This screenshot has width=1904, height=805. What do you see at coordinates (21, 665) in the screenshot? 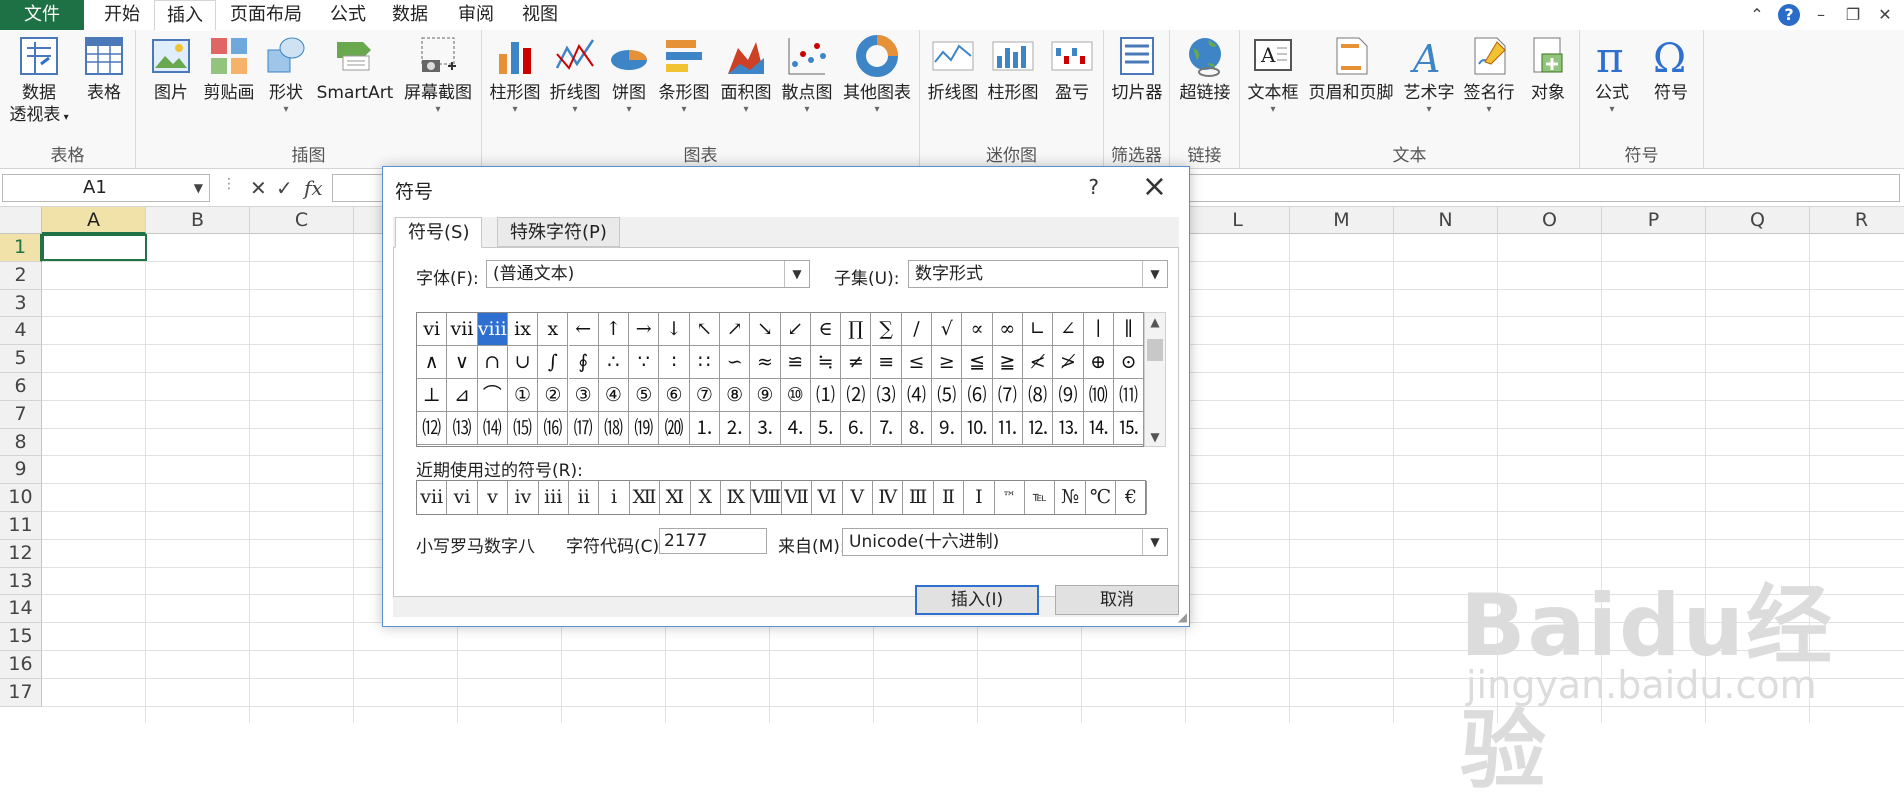
I see `row-header-16: 16` at bounding box center [21, 665].